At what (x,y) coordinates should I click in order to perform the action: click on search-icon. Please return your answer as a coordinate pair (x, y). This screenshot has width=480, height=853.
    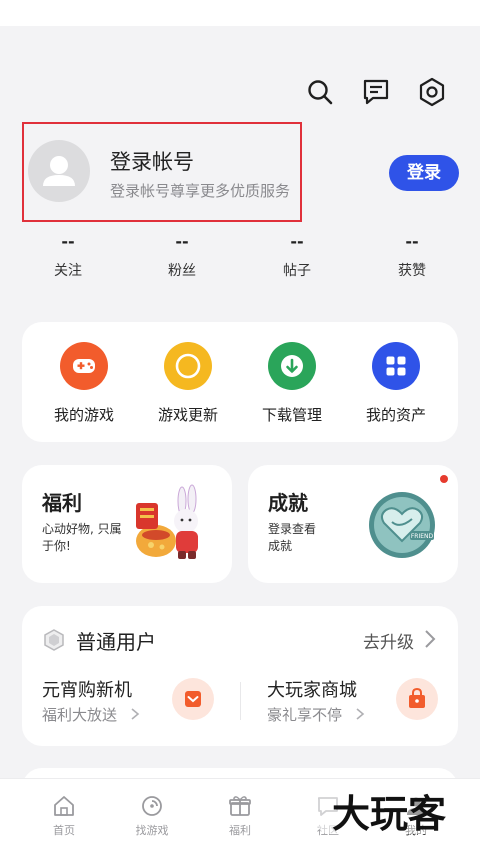
    Looking at the image, I should click on (320, 92).